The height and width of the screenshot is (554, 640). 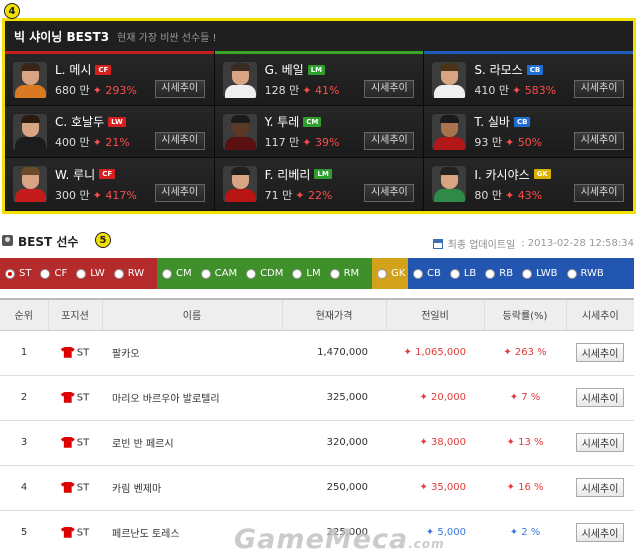 I want to click on player-name: C. 호날두, so click(x=80, y=122).